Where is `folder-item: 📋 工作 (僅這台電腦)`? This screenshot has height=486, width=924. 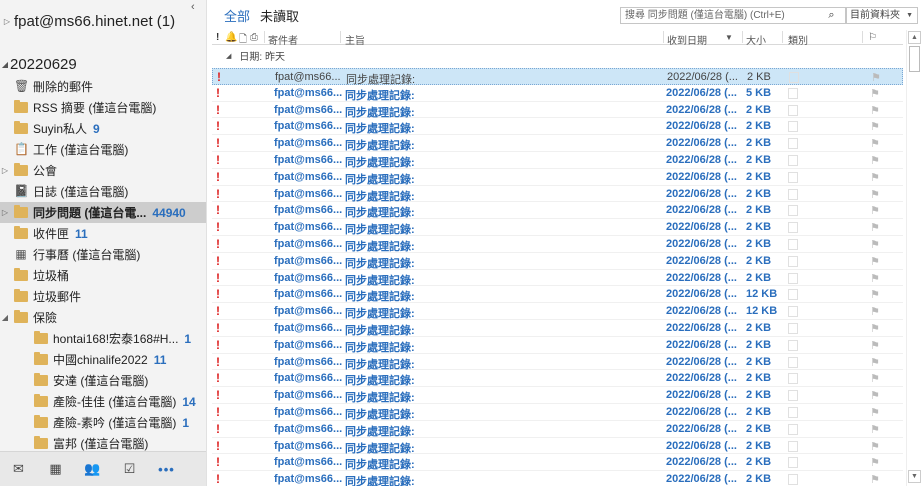
folder-item: 📋 工作 (僅這台電腦) is located at coordinates (103, 149).